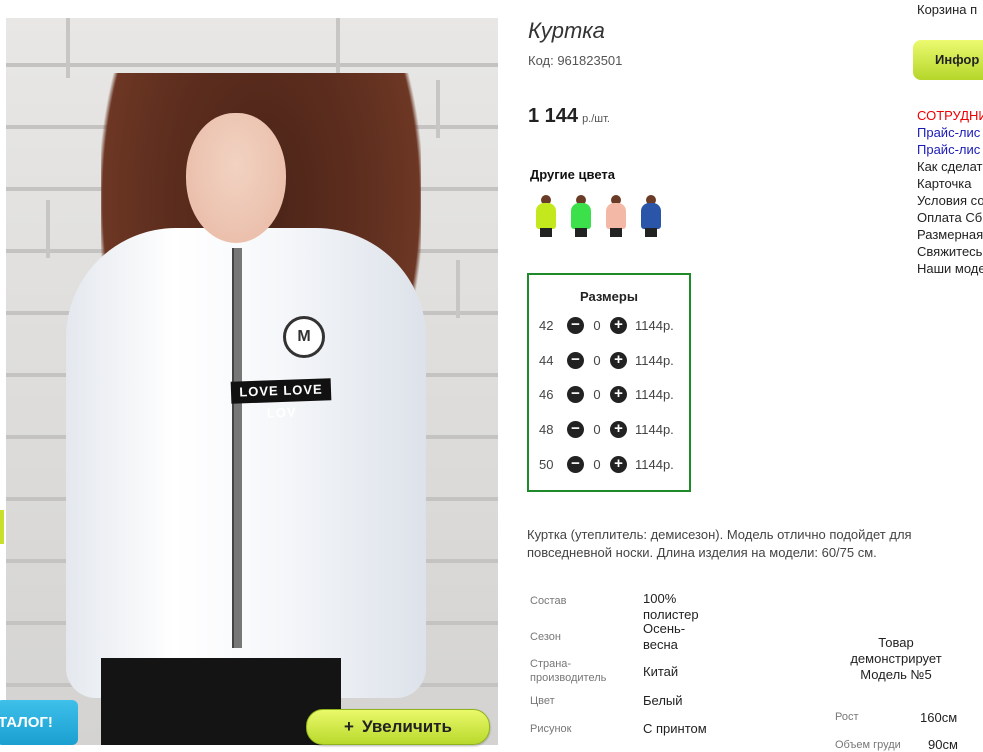  What do you see at coordinates (39, 722) in the screenshot?
I see `catalog-tag: ТАЛОГ!` at bounding box center [39, 722].